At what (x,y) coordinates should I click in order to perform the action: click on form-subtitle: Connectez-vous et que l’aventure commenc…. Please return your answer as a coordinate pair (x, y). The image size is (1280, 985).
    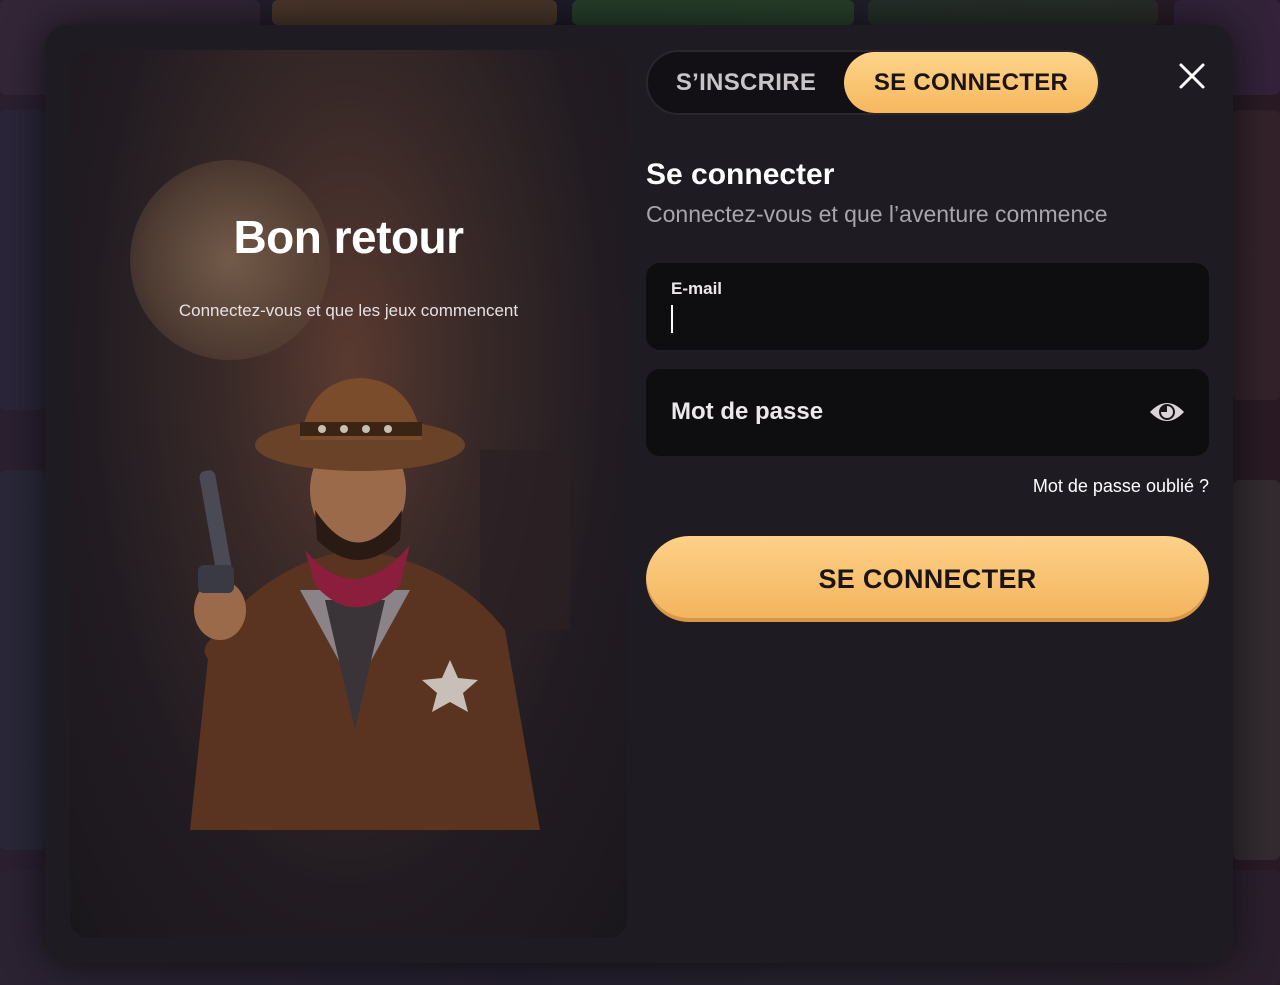
    Looking at the image, I should click on (877, 214).